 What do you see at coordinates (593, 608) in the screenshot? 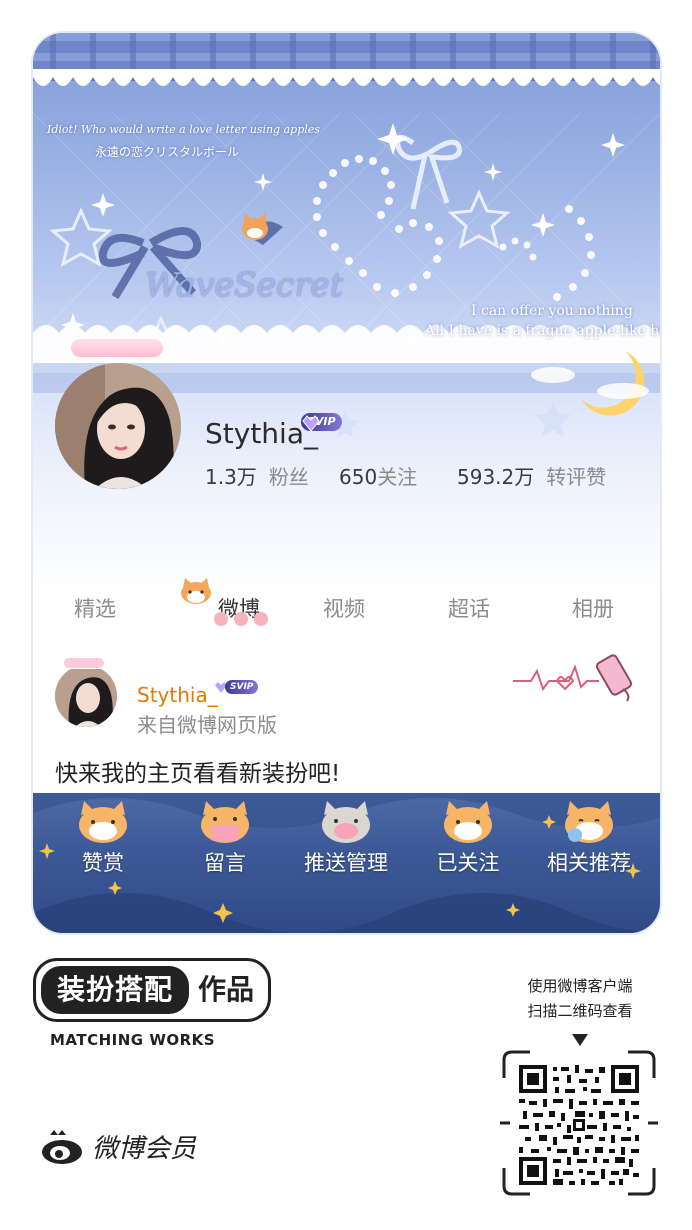
I see `tab-album: 相册` at bounding box center [593, 608].